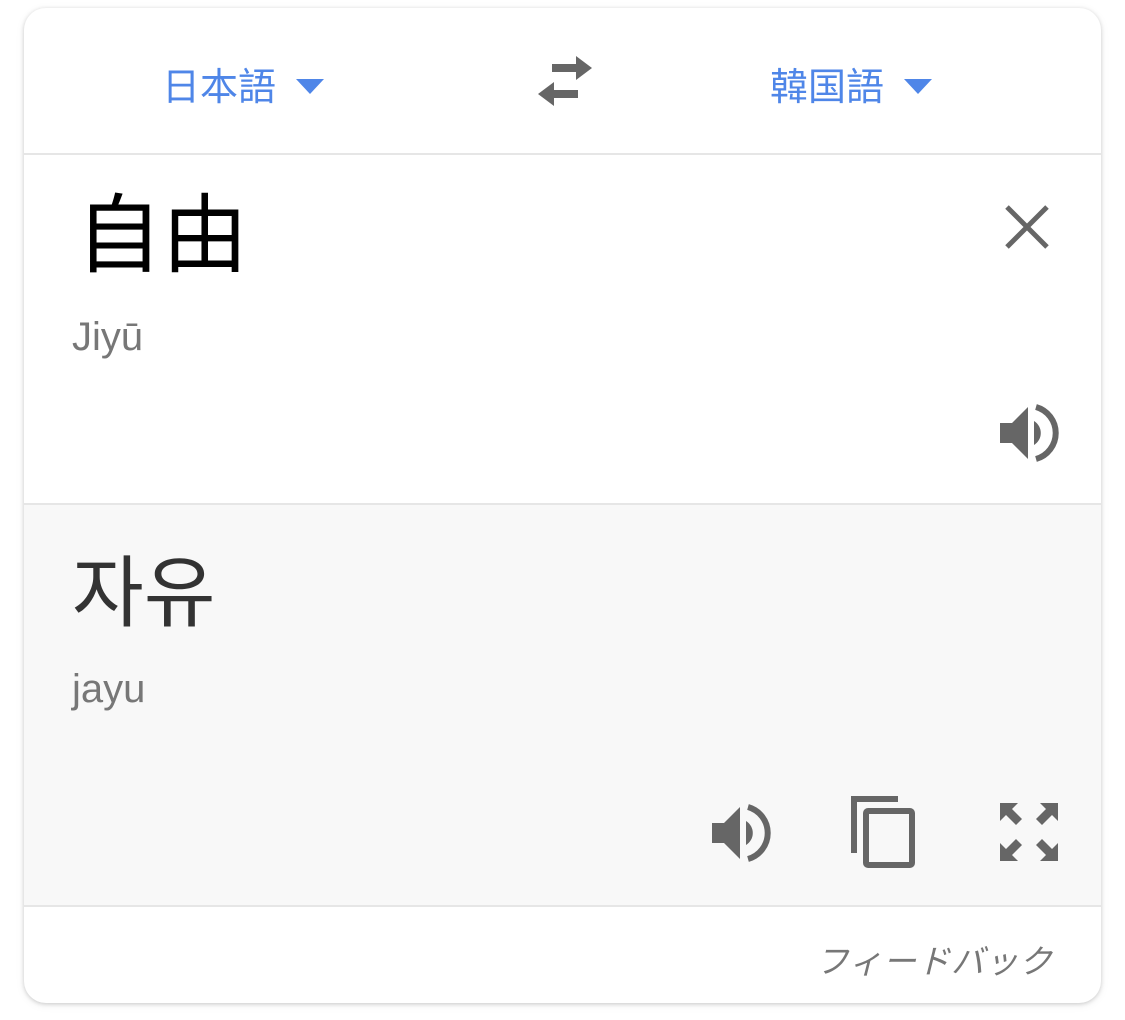 This screenshot has height=1020, width=1125. I want to click on copy-button, so click(883, 831).